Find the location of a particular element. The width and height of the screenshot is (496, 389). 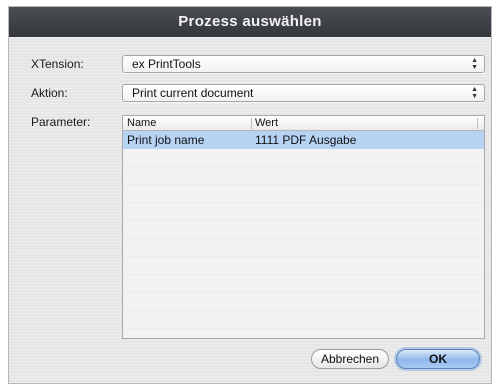

column-divider is located at coordinates (477, 123).